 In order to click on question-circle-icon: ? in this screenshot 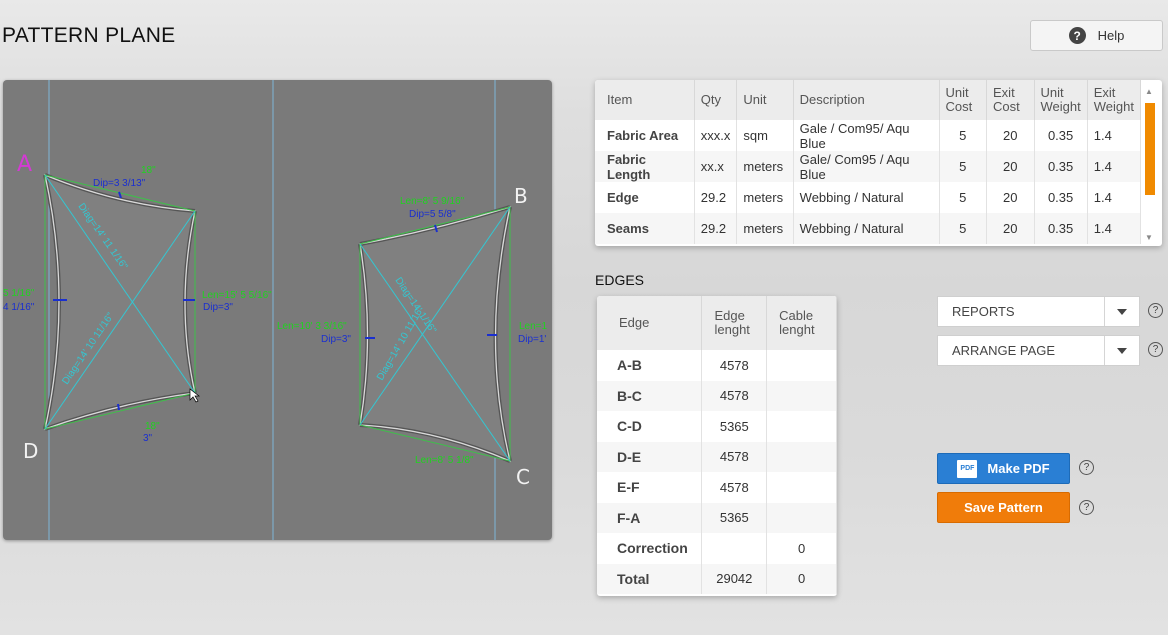, I will do `click(1077, 35)`.